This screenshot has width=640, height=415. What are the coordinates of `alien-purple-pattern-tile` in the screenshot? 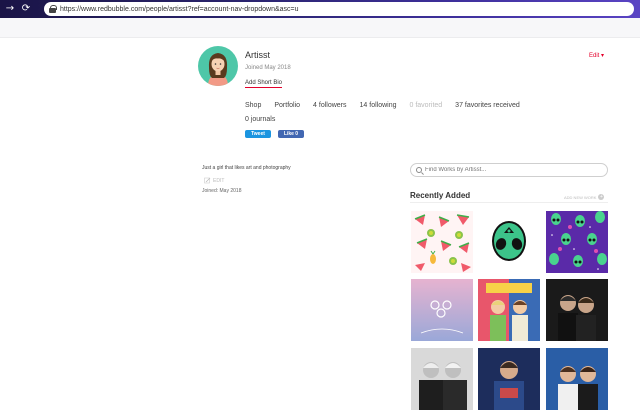 It's located at (577, 242).